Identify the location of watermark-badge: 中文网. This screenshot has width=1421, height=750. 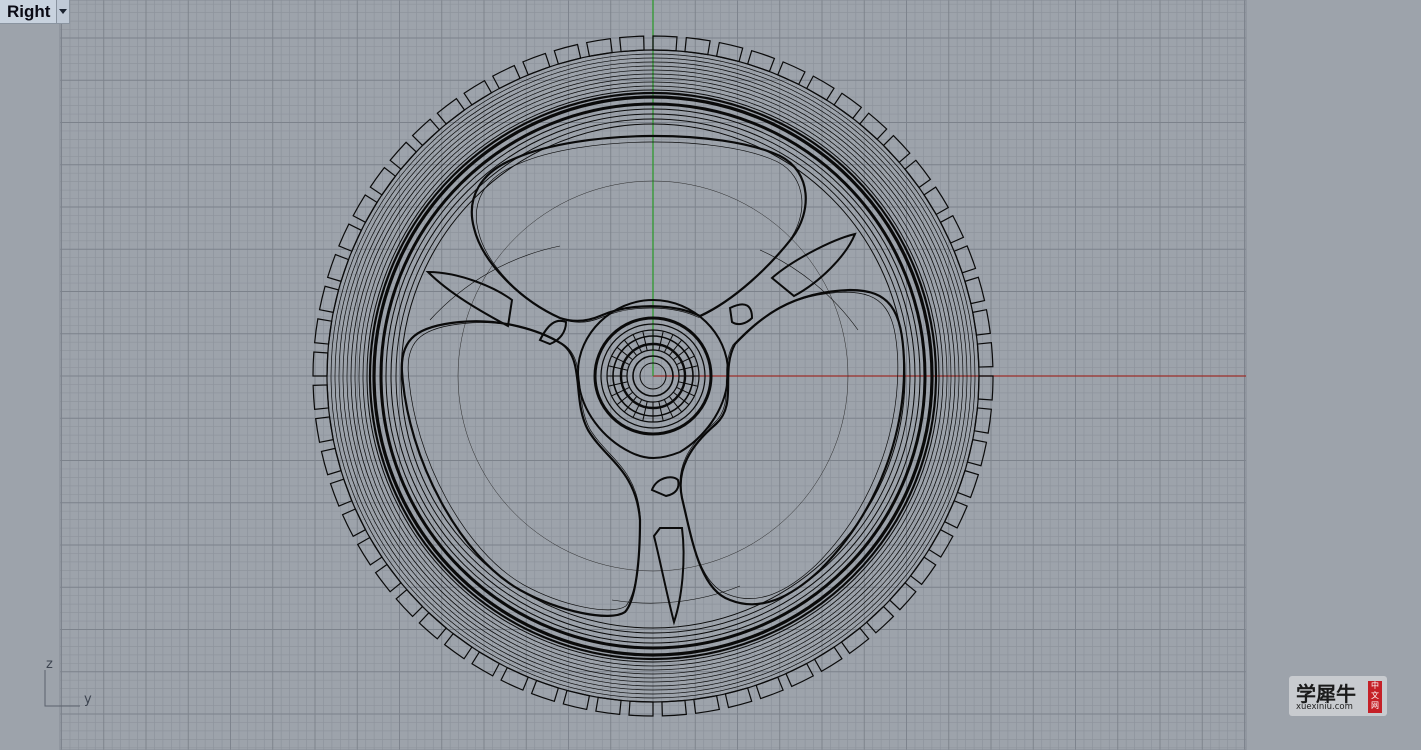
(1375, 697).